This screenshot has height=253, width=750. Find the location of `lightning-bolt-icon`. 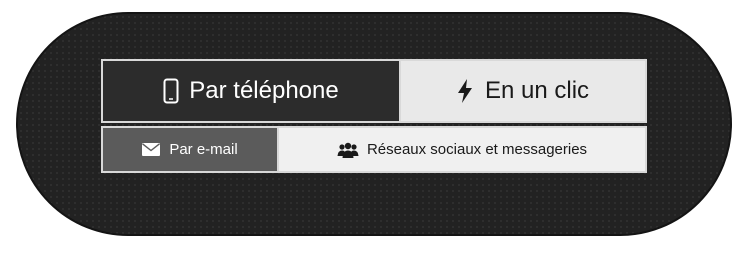

lightning-bolt-icon is located at coordinates (465, 91).